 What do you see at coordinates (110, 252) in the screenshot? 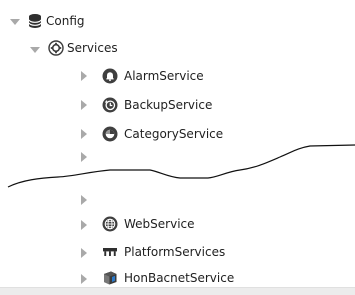
I see `platform-icon` at bounding box center [110, 252].